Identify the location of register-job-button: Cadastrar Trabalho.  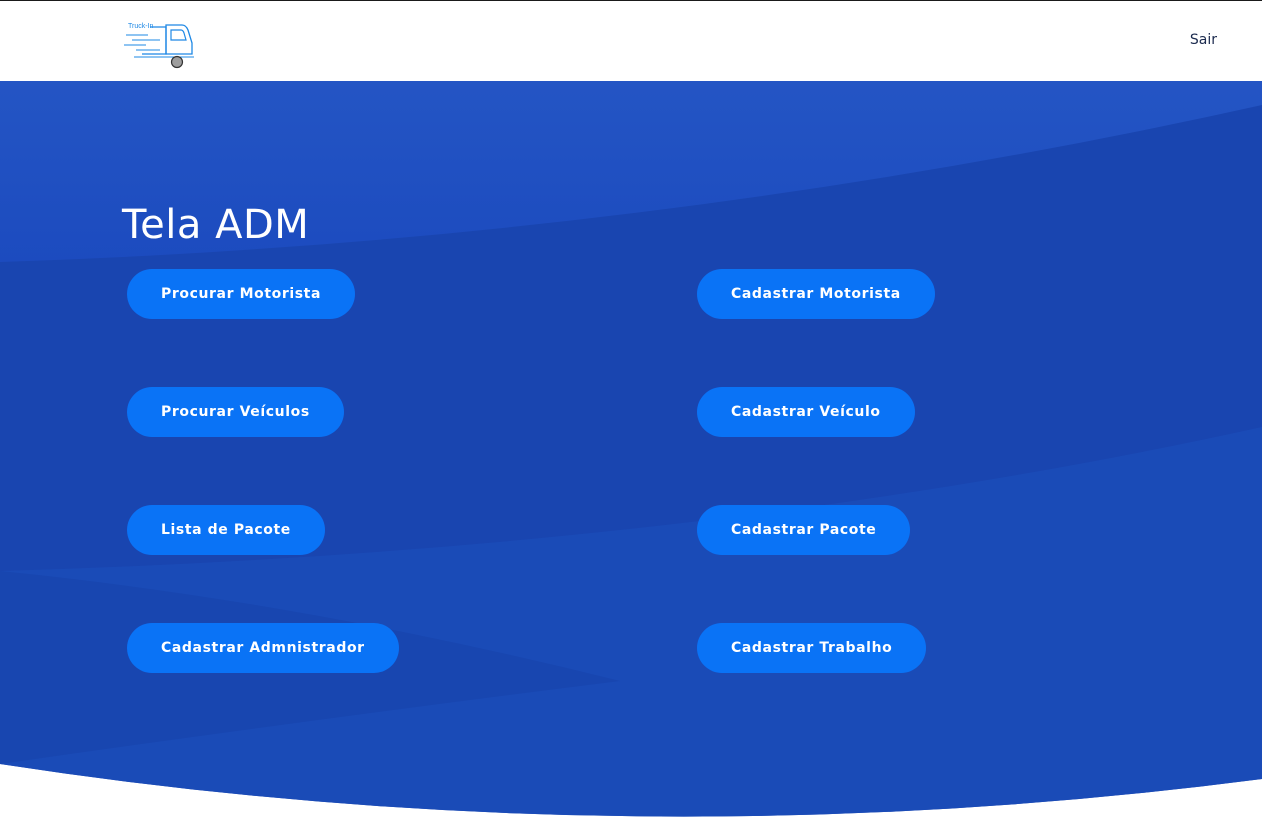
(812, 648).